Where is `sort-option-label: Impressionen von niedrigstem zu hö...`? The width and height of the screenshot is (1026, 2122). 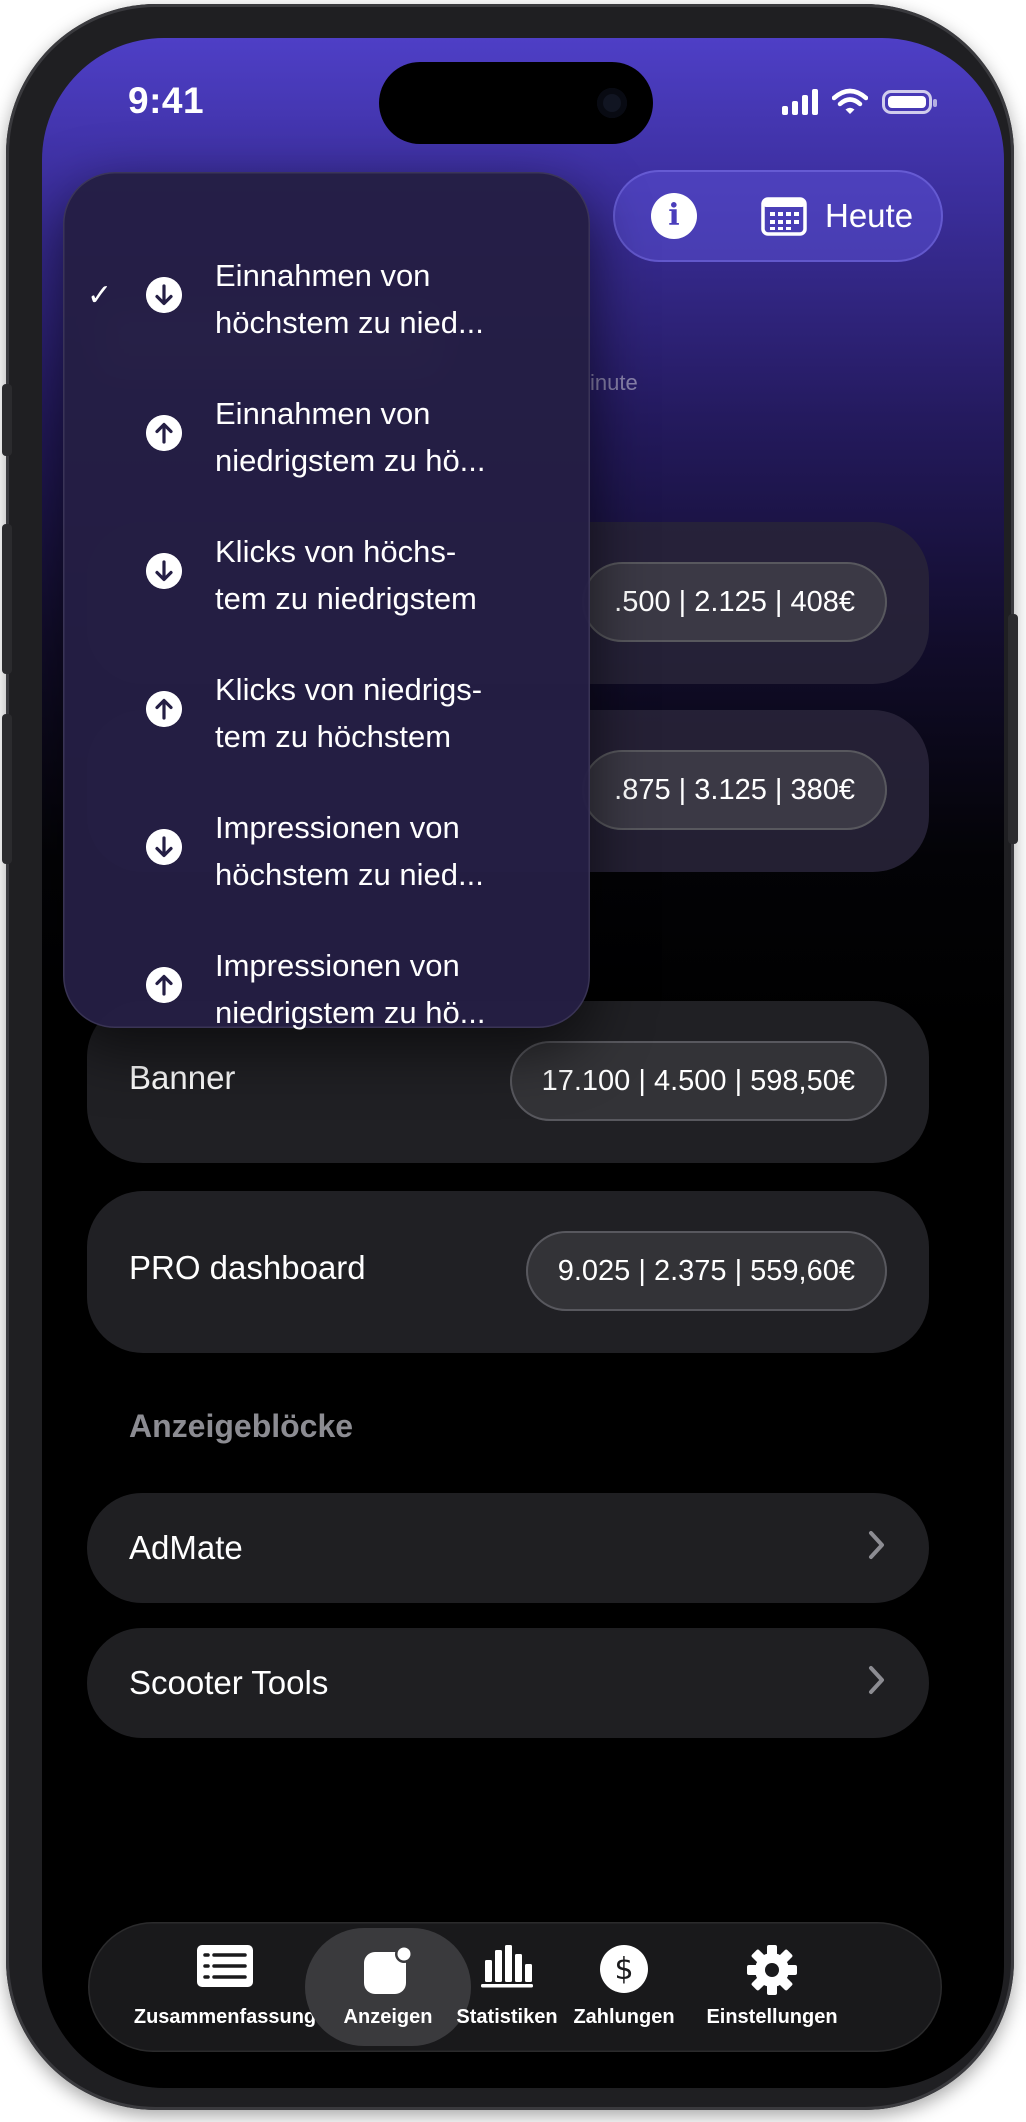
sort-option-label: Impressionen von niedrigstem zu hö... is located at coordinates (350, 989).